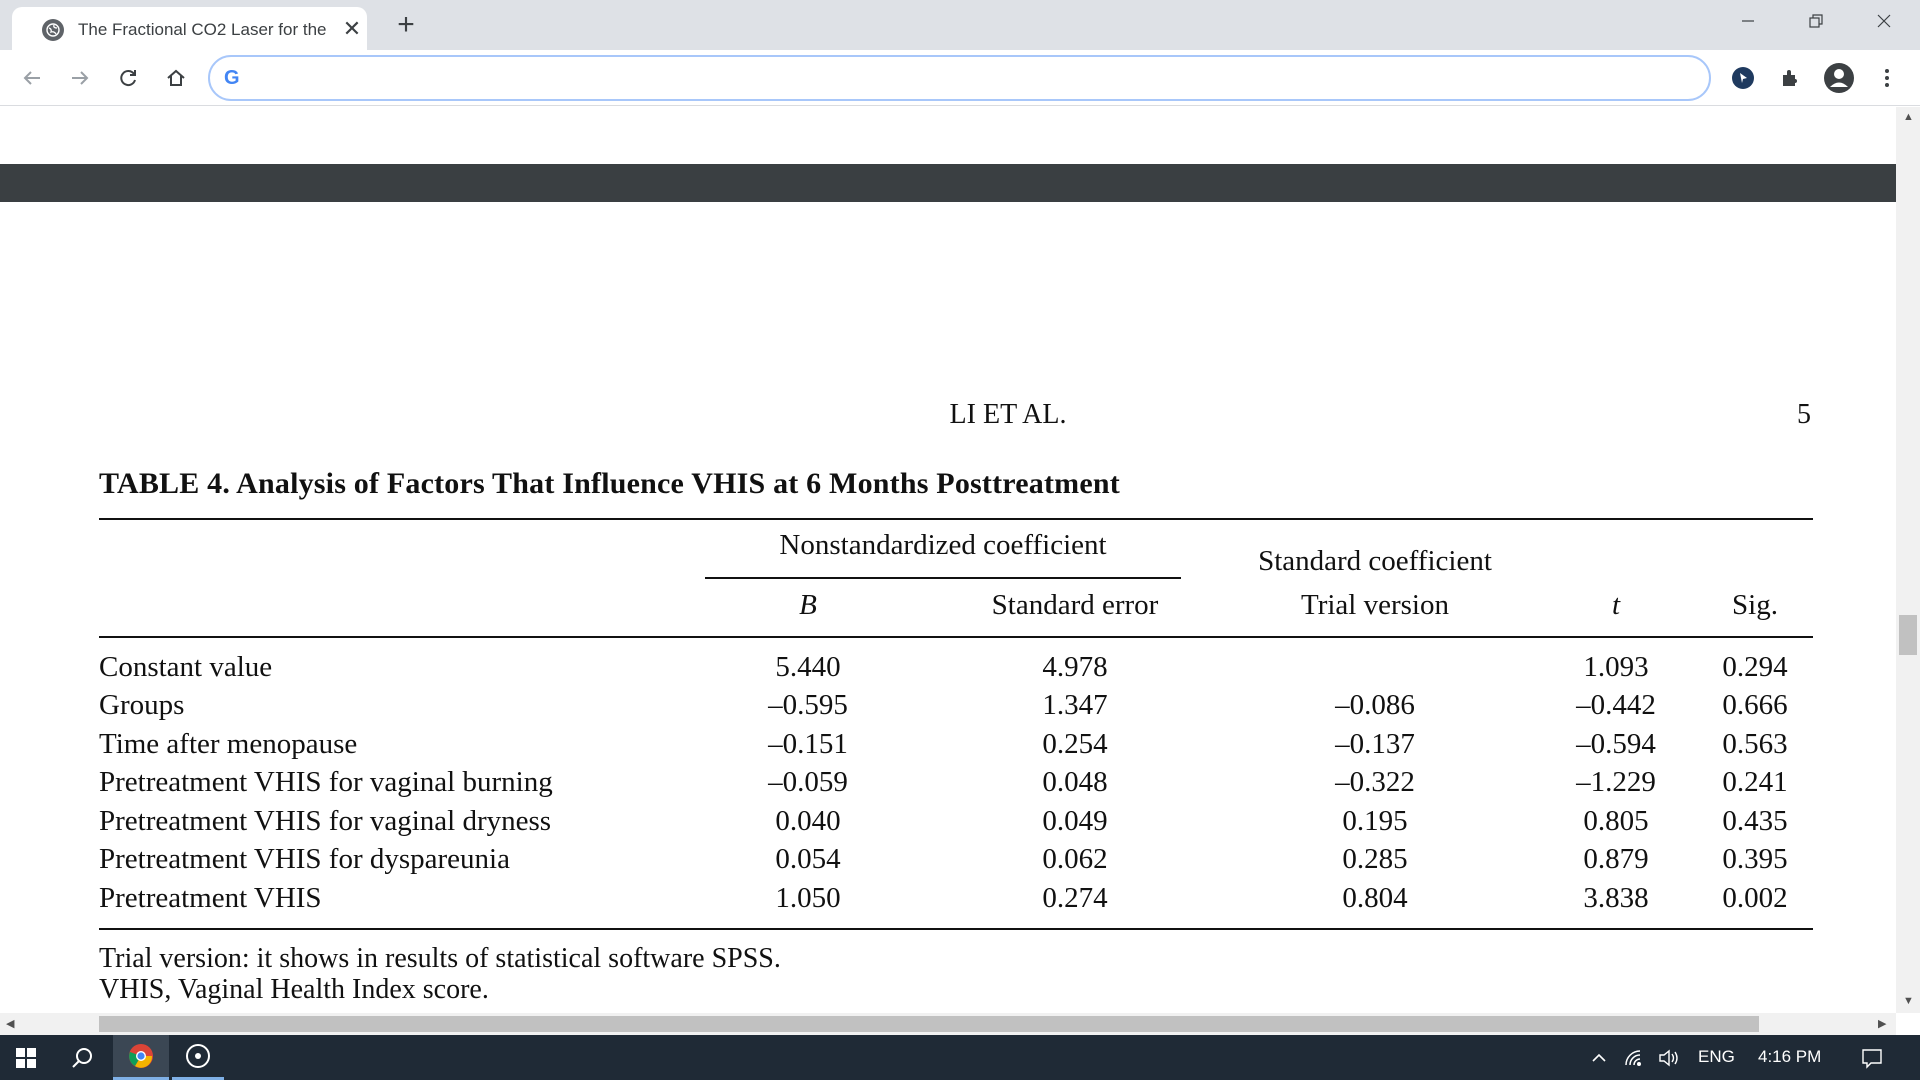  What do you see at coordinates (1755, 898) in the screenshot?
I see `cell-sig: 0.002` at bounding box center [1755, 898].